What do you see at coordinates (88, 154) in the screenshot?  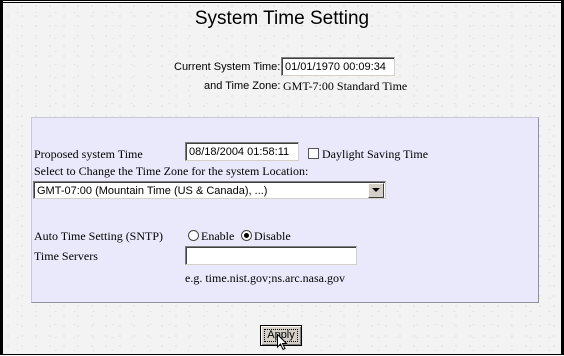 I see `proposed-time-label: Proposed system Time` at bounding box center [88, 154].